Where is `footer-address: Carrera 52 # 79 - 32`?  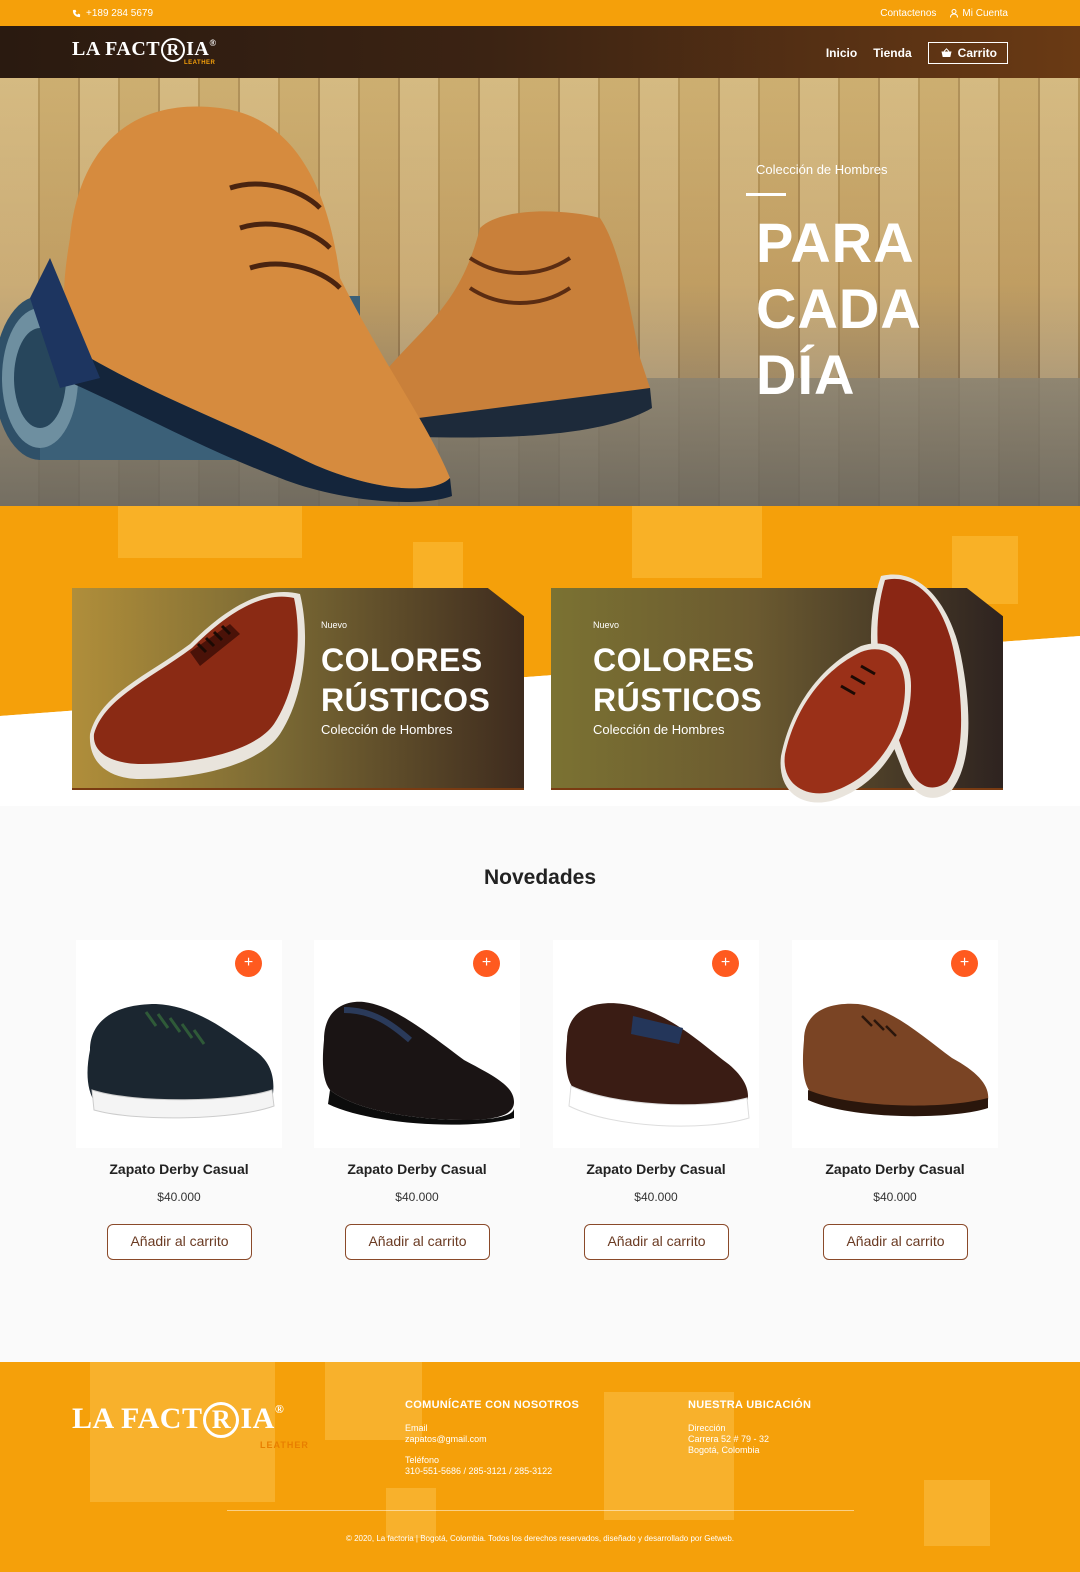
footer-address: Carrera 52 # 79 - 32 is located at coordinates (729, 1439).